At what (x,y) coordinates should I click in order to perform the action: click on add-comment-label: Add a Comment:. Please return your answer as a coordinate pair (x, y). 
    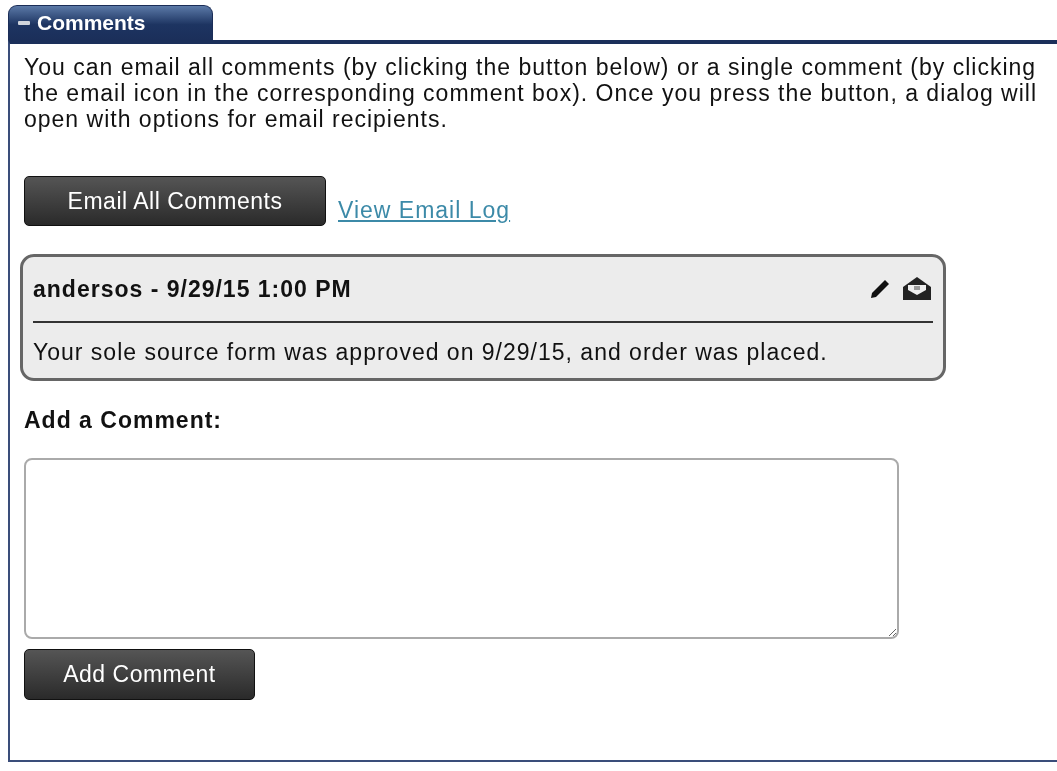
    Looking at the image, I should click on (123, 420).